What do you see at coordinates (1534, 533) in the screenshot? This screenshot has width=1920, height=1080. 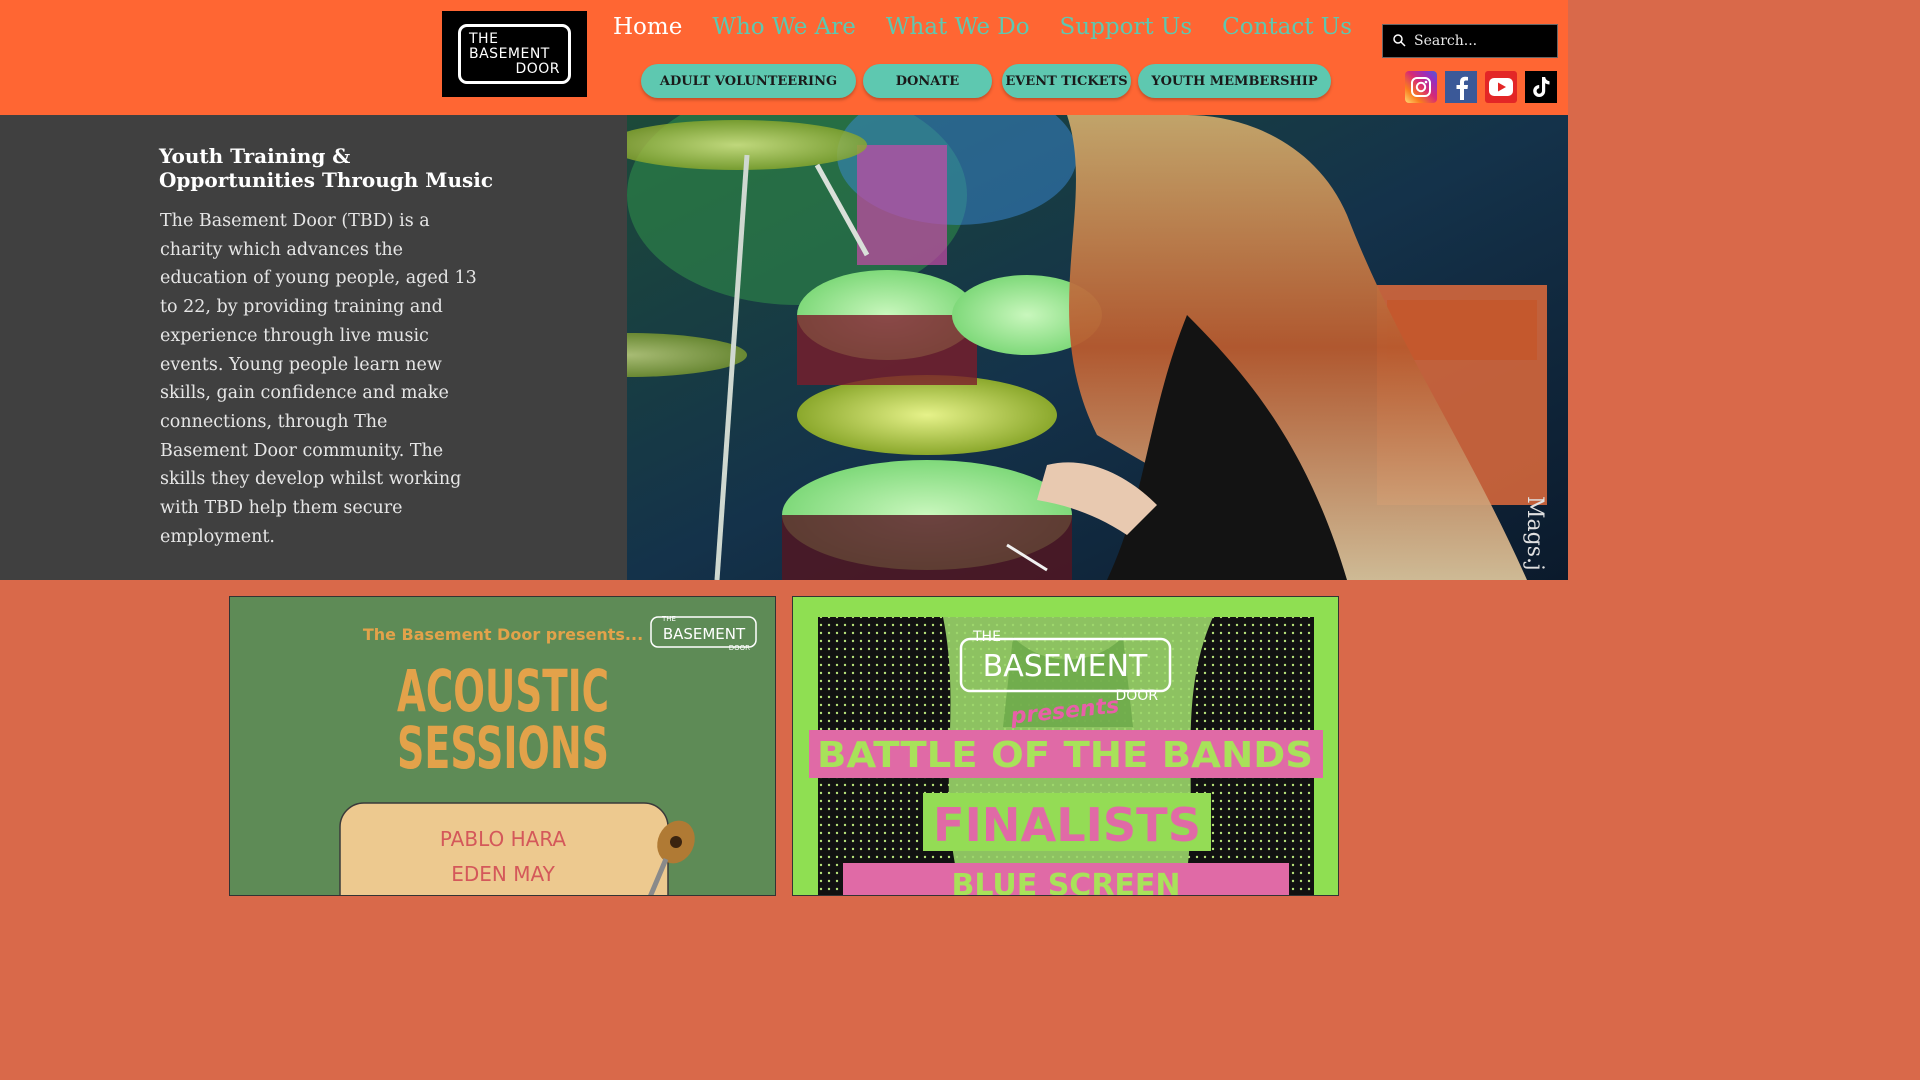 I see `photo-credit: Mags.j` at bounding box center [1534, 533].